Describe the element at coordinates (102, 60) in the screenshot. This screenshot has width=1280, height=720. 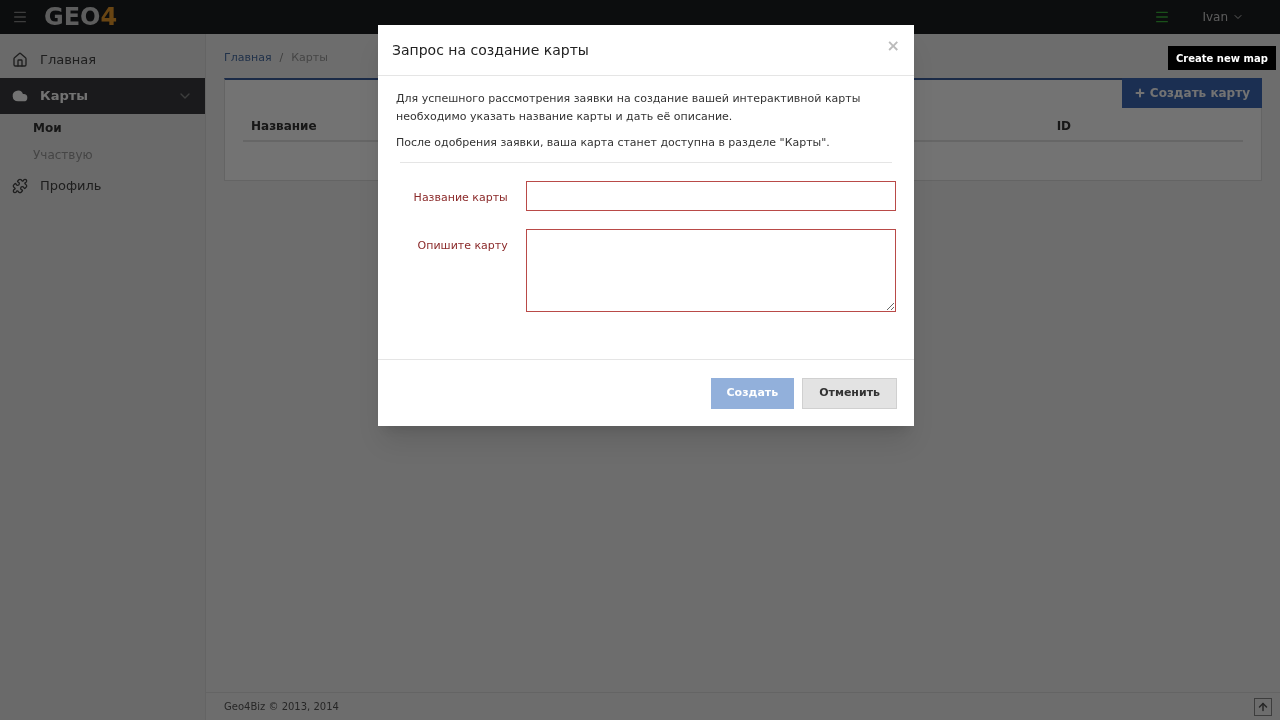
I see `sidebar-item: Главная` at that location.